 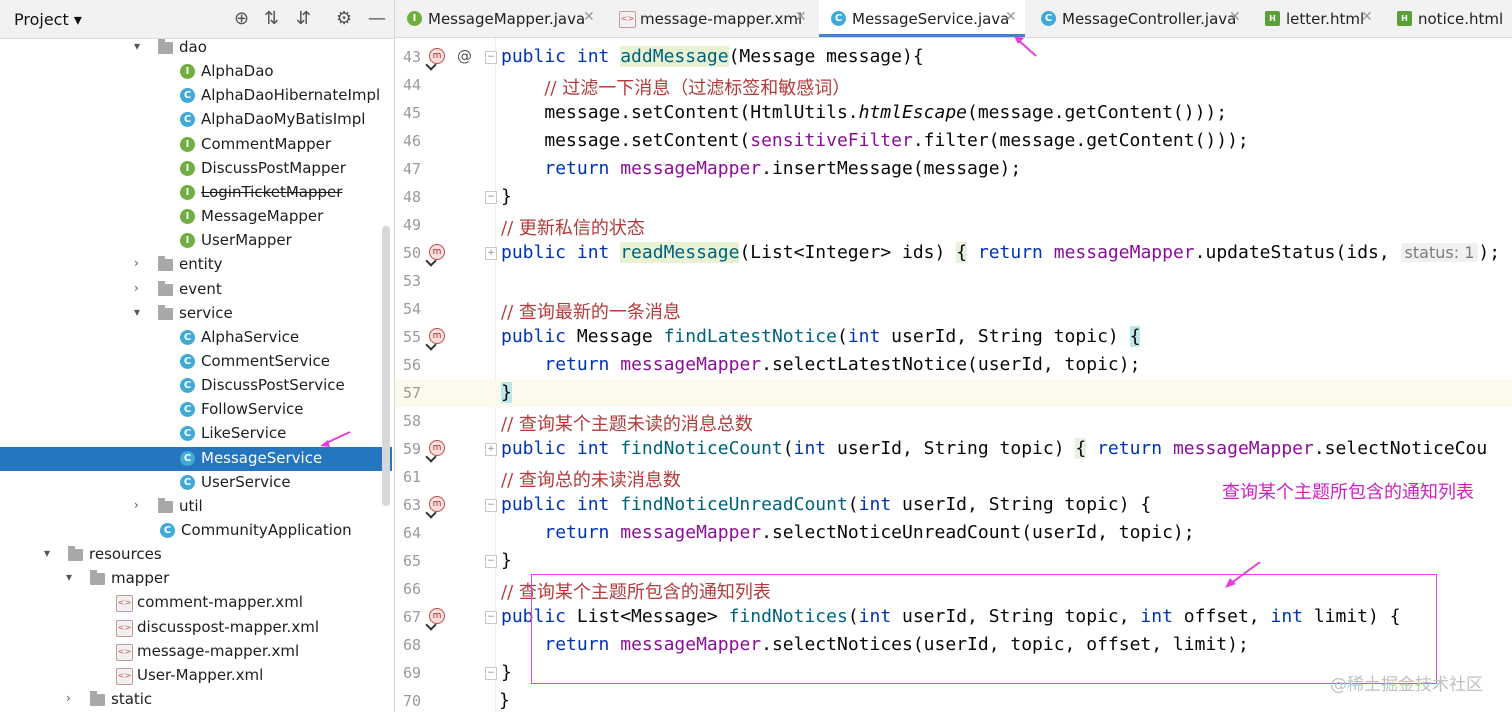 What do you see at coordinates (196, 120) in the screenshot?
I see `tree-item-alphadaomybatisimpl: C AlphaDaoMyBatisImpl` at bounding box center [196, 120].